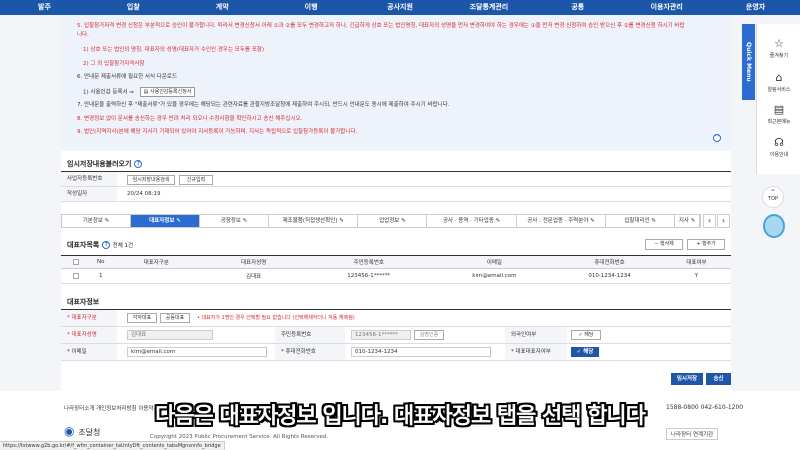 Image resolution: width=800 pixels, height=450 pixels. What do you see at coordinates (89, 179) in the screenshot?
I see `biz-no-label: 사업자등록번호` at bounding box center [89, 179].